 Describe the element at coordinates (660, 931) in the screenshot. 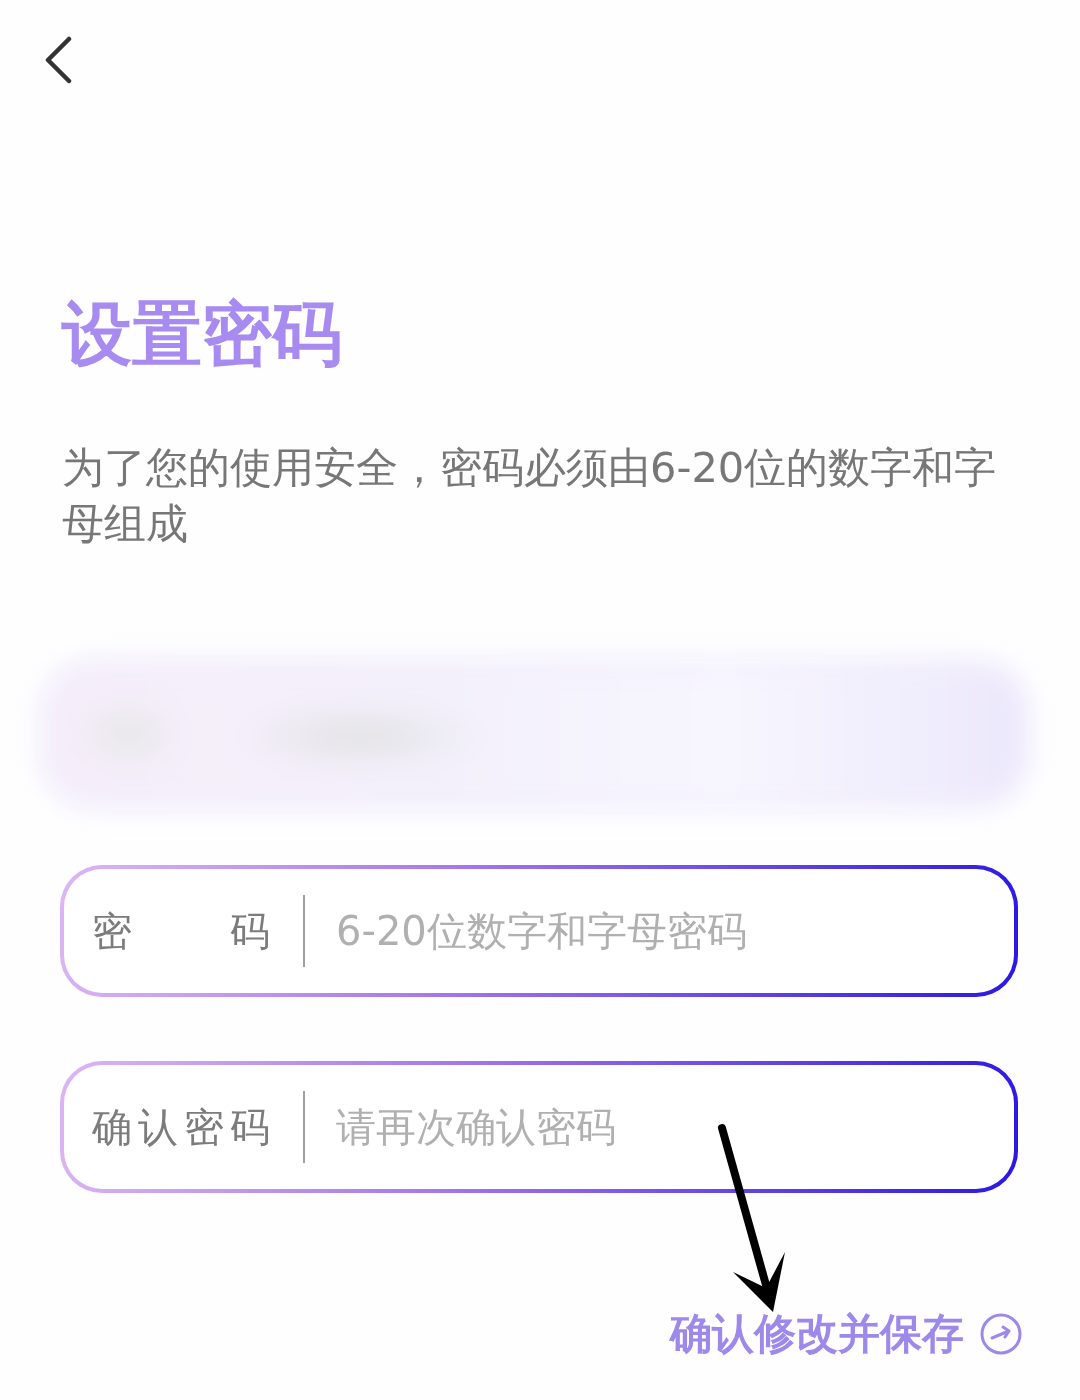

I see `password-input: 6-20位数字和字母密码` at that location.